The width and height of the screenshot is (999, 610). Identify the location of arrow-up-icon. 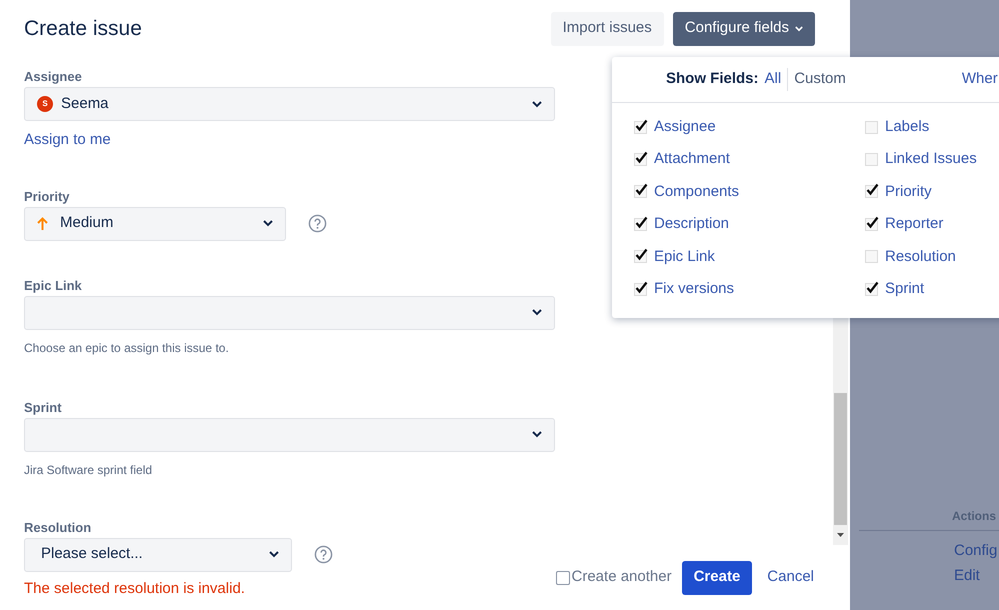
(42, 223).